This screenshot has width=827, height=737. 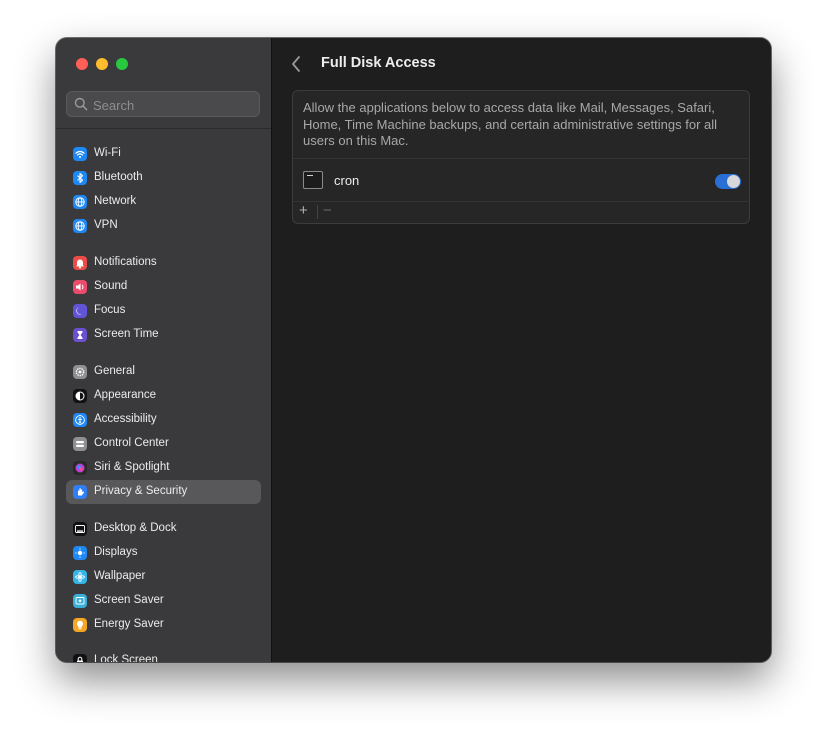 I want to click on cron-access-toggle, so click(x=728, y=181).